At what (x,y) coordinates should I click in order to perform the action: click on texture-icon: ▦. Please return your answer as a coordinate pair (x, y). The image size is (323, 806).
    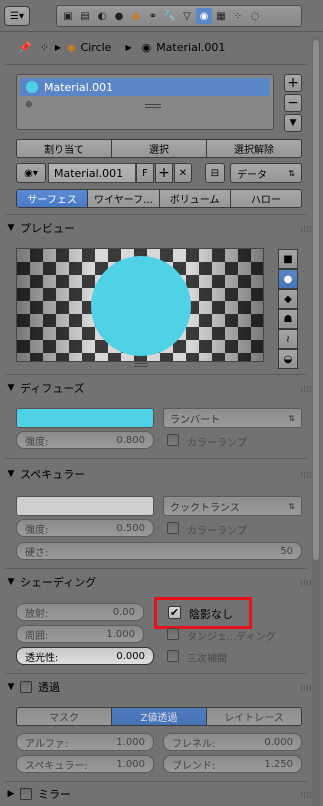
    Looking at the image, I should click on (221, 16).